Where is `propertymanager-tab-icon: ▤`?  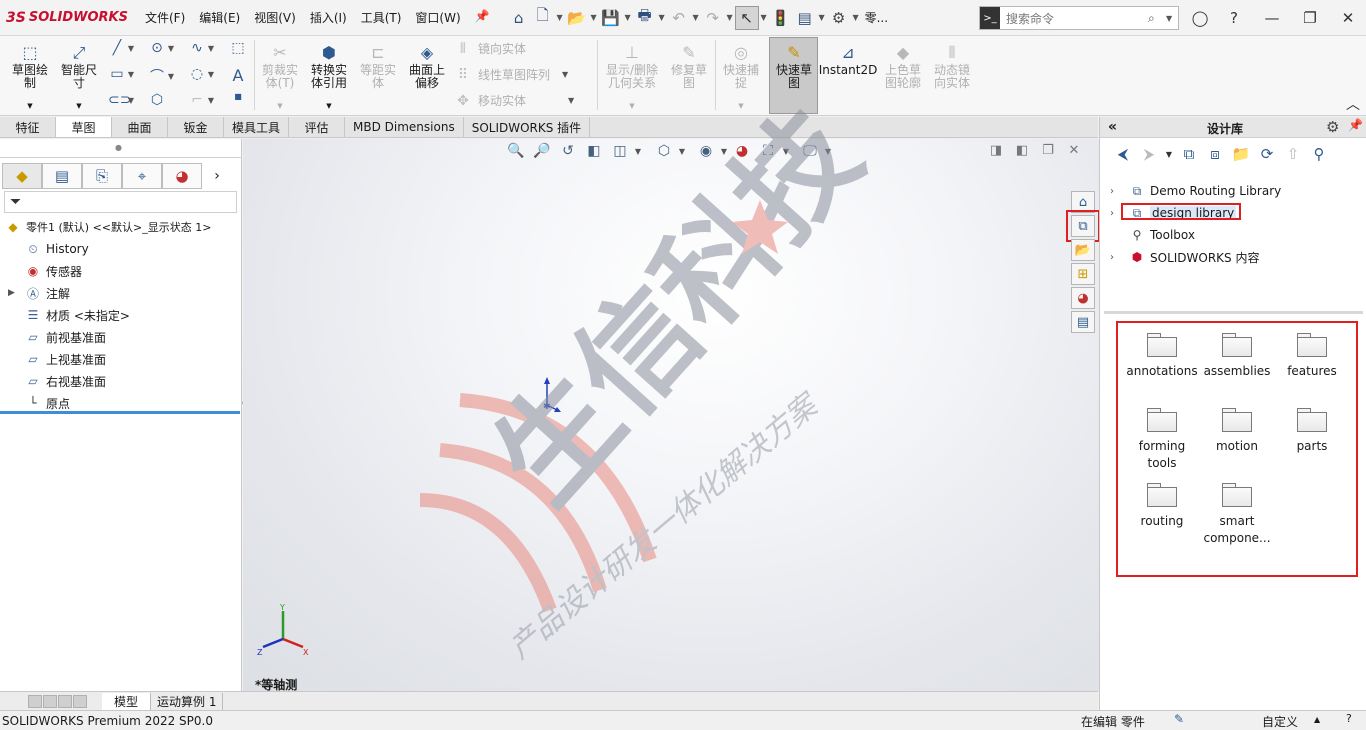
propertymanager-tab-icon: ▤ is located at coordinates (62, 176).